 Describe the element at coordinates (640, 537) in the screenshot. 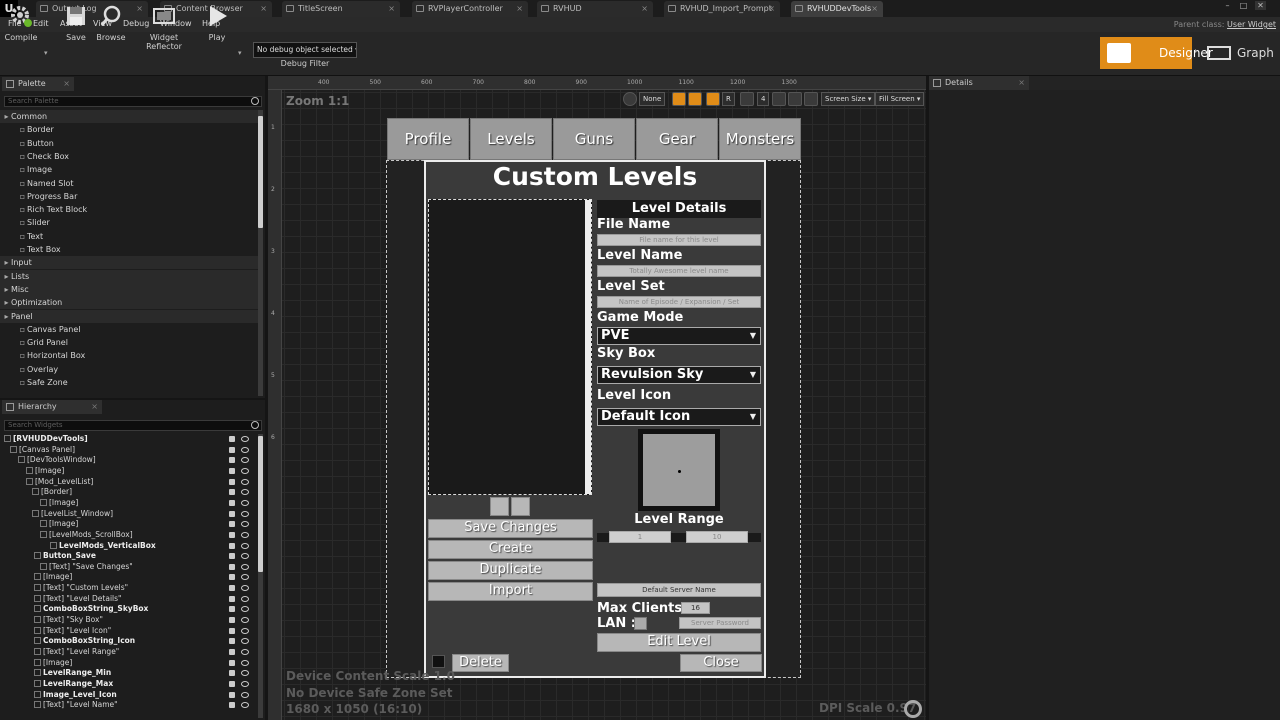

I see `level-range-min-input: 1` at that location.